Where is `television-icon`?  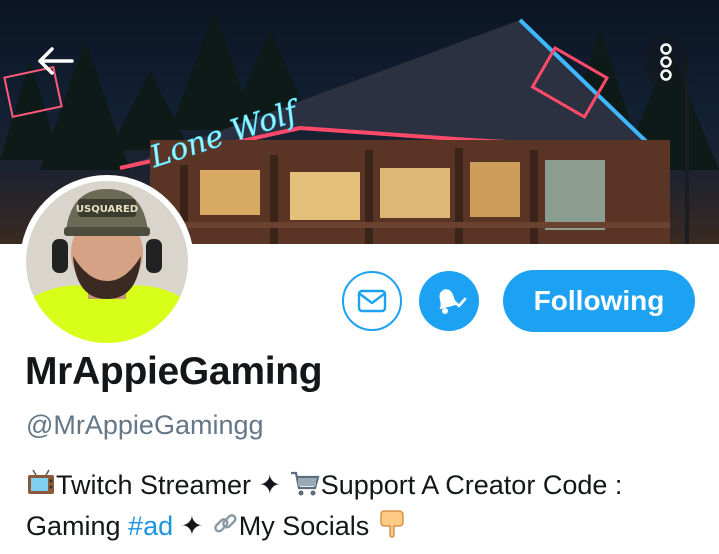
television-icon is located at coordinates (41, 488).